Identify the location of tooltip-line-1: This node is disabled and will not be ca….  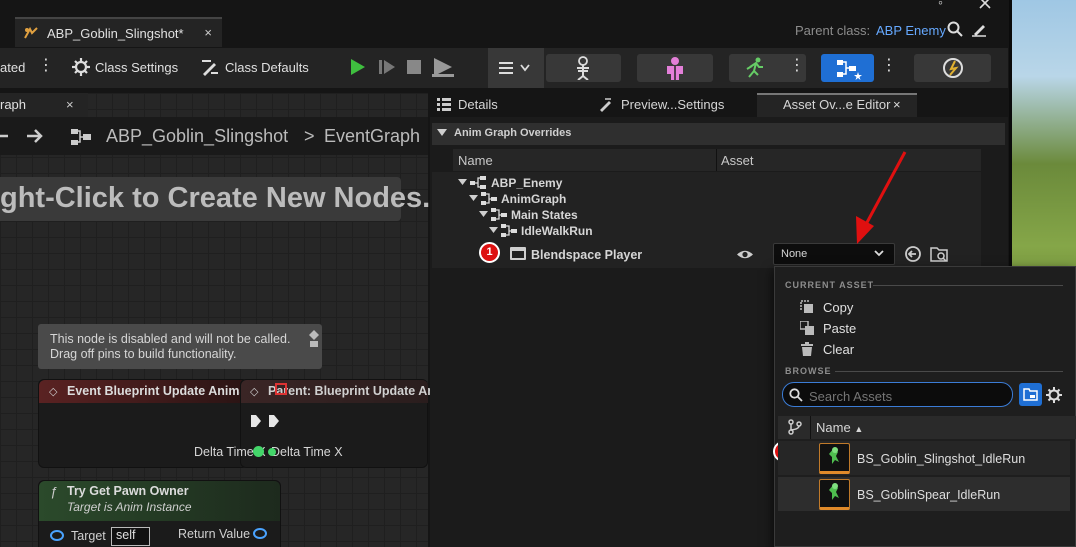
(170, 339).